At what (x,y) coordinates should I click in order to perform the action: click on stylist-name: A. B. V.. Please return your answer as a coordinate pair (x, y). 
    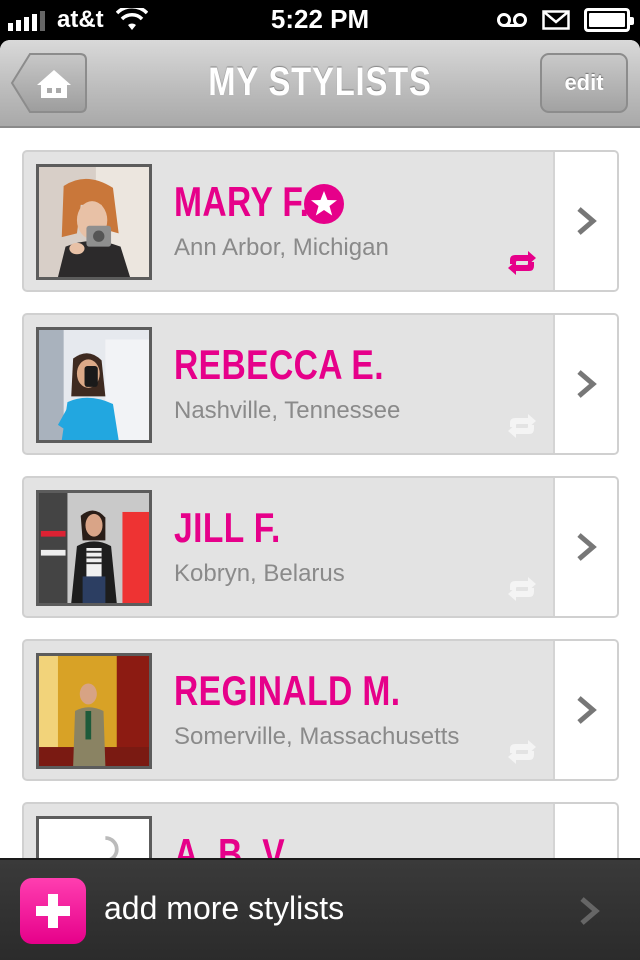
    Looking at the image, I should click on (233, 844).